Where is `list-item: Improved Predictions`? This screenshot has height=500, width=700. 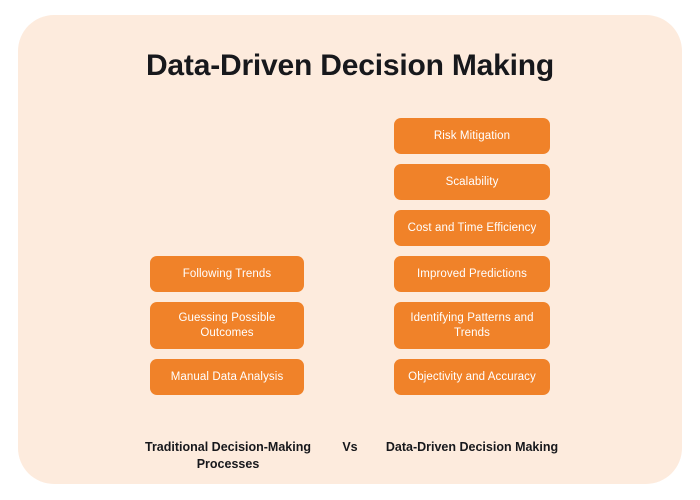
list-item: Improved Predictions is located at coordinates (472, 274).